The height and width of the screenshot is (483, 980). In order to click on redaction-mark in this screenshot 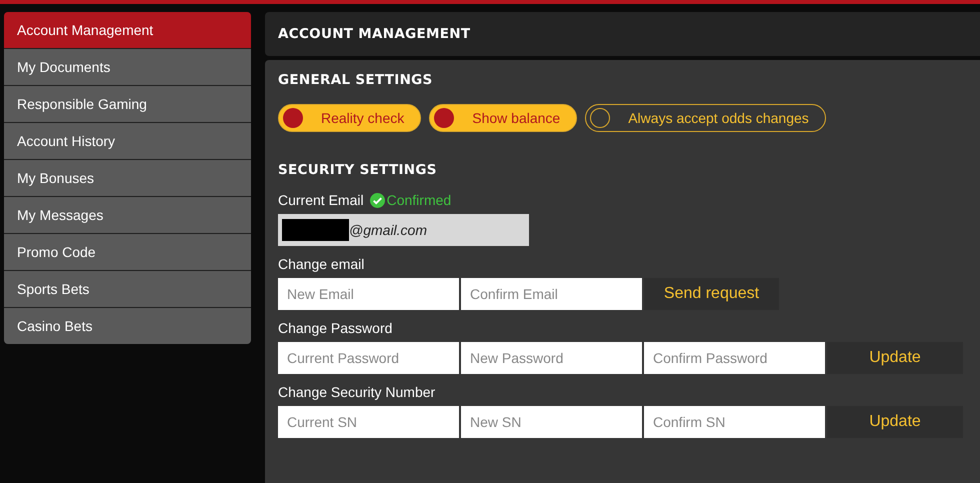, I will do `click(315, 230)`.